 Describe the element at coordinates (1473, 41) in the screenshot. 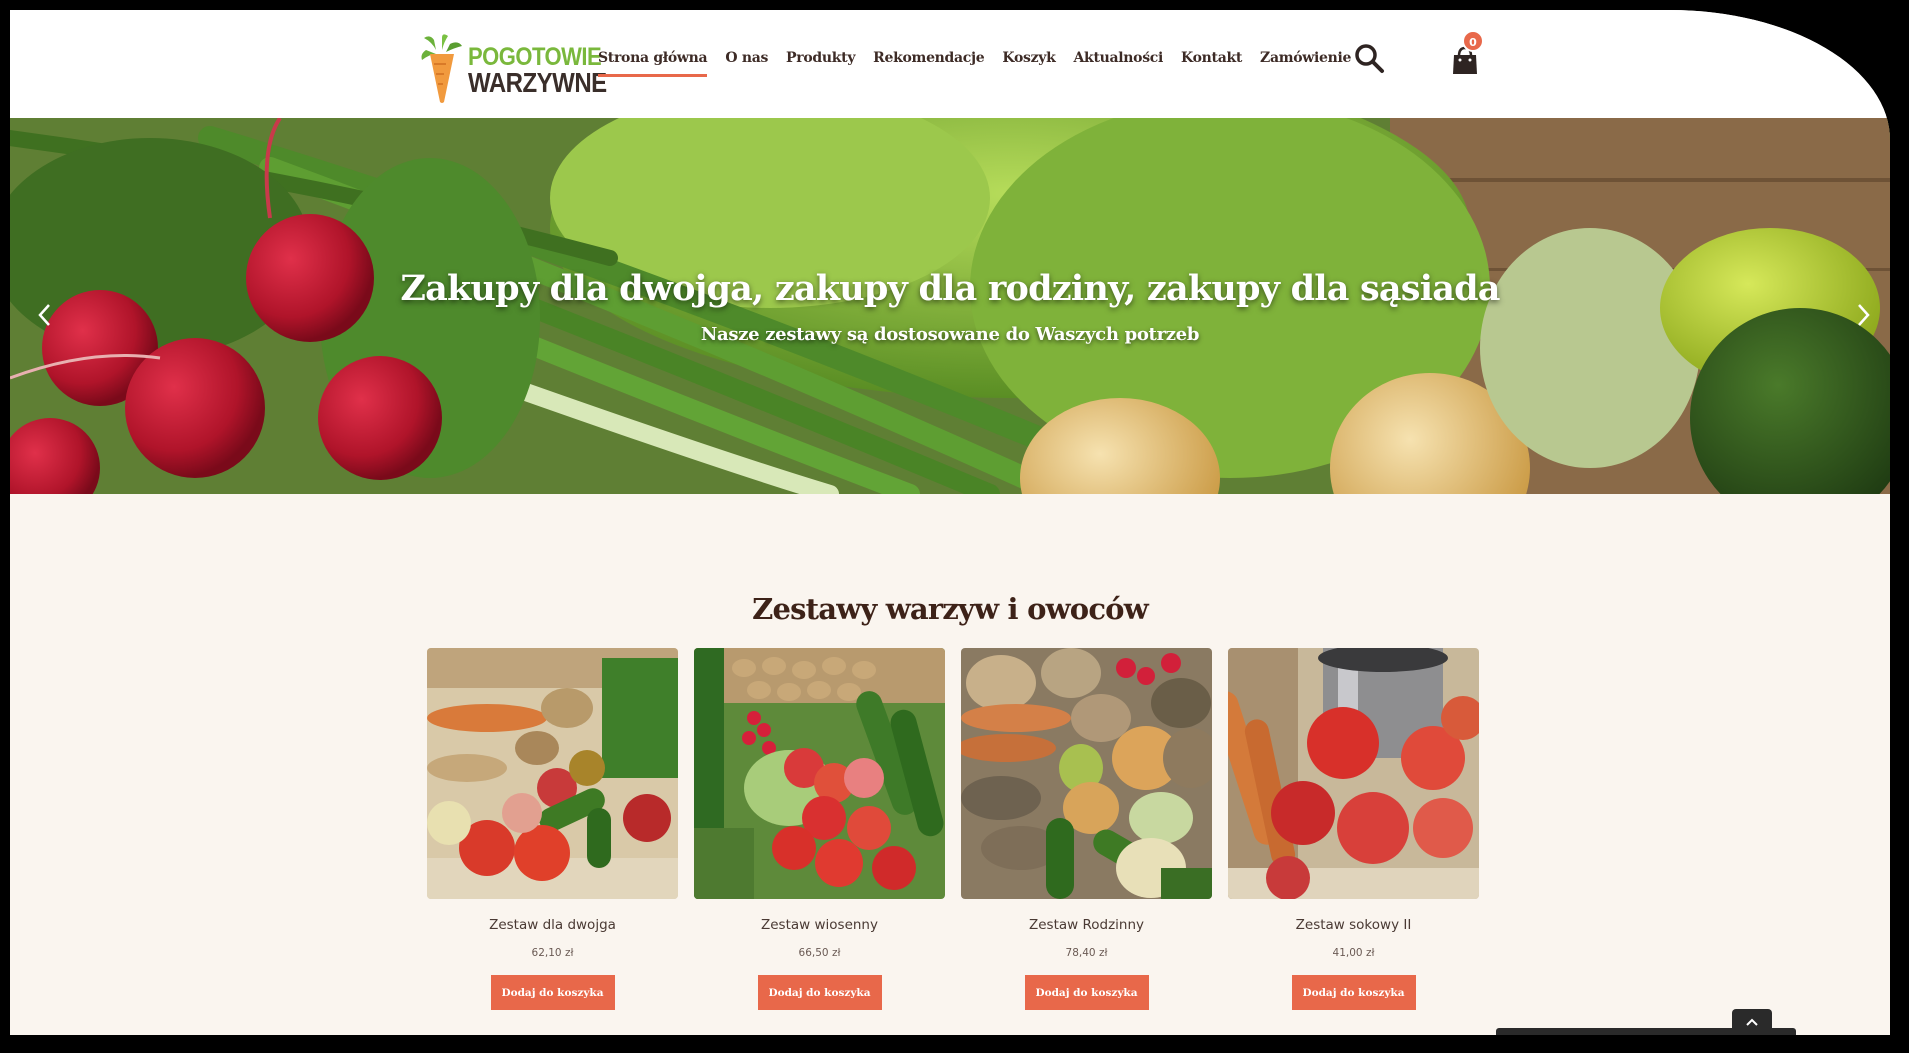

I see `cart-count-badge: 0` at that location.